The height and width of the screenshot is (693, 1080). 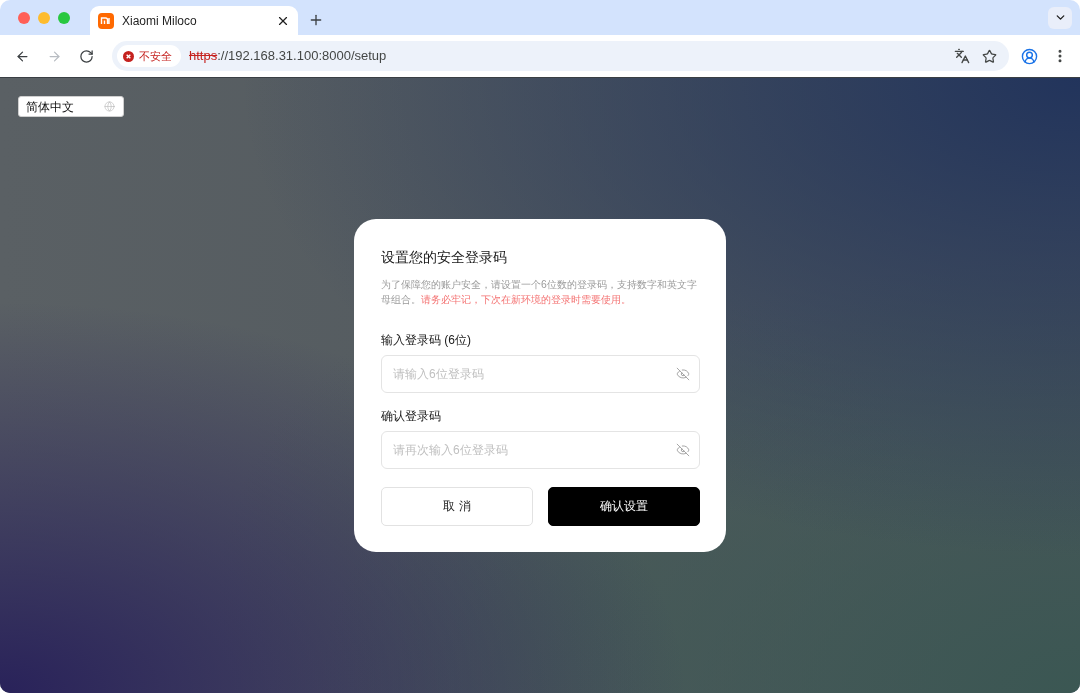 What do you see at coordinates (109, 106) in the screenshot?
I see `globe-icon` at bounding box center [109, 106].